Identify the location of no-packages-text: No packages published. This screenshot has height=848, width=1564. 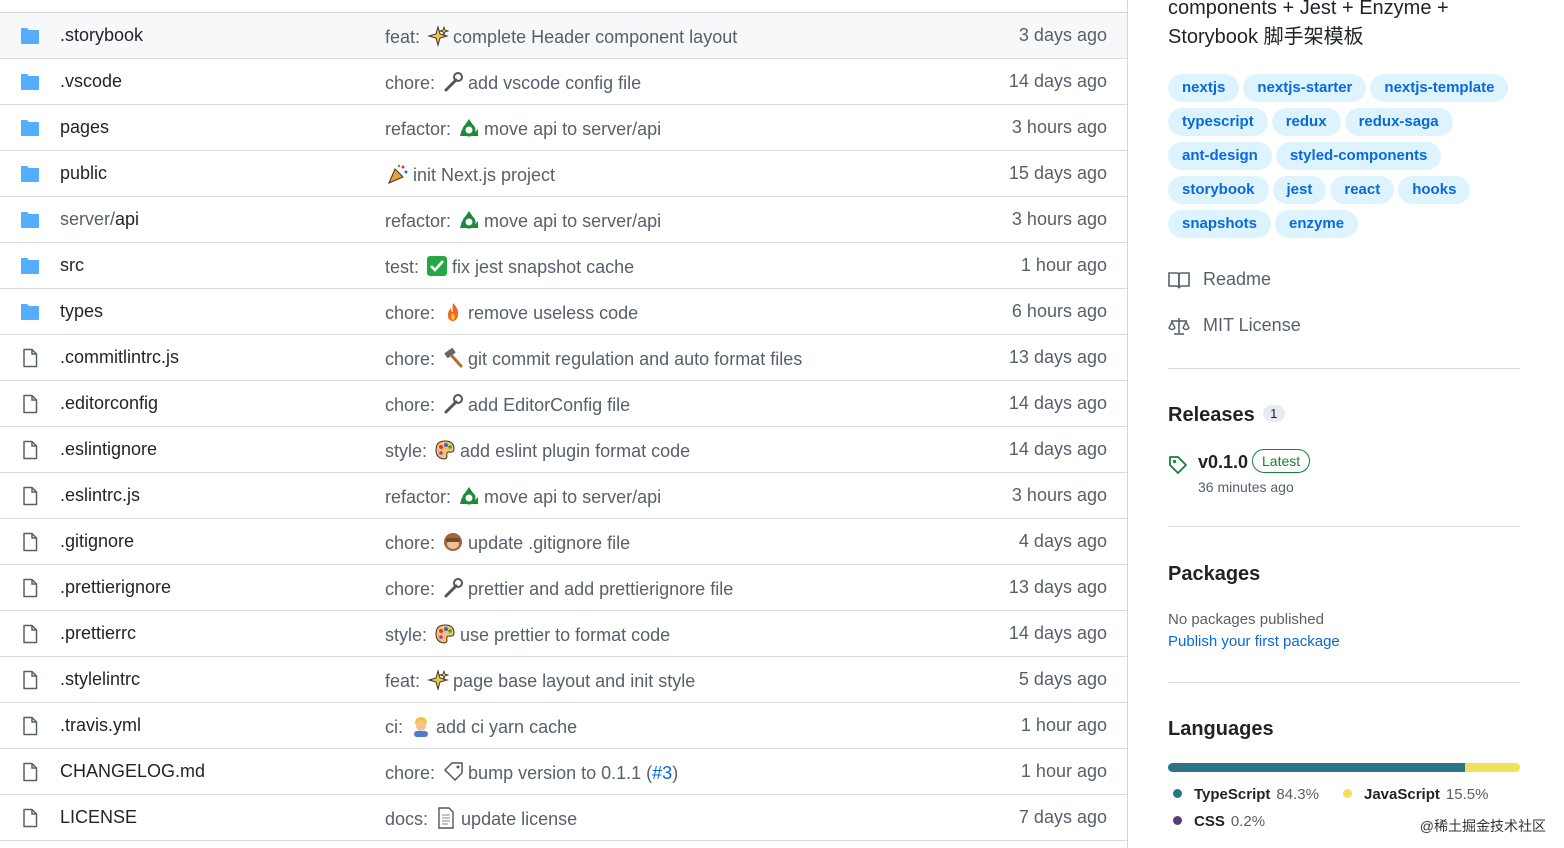
(1246, 619).